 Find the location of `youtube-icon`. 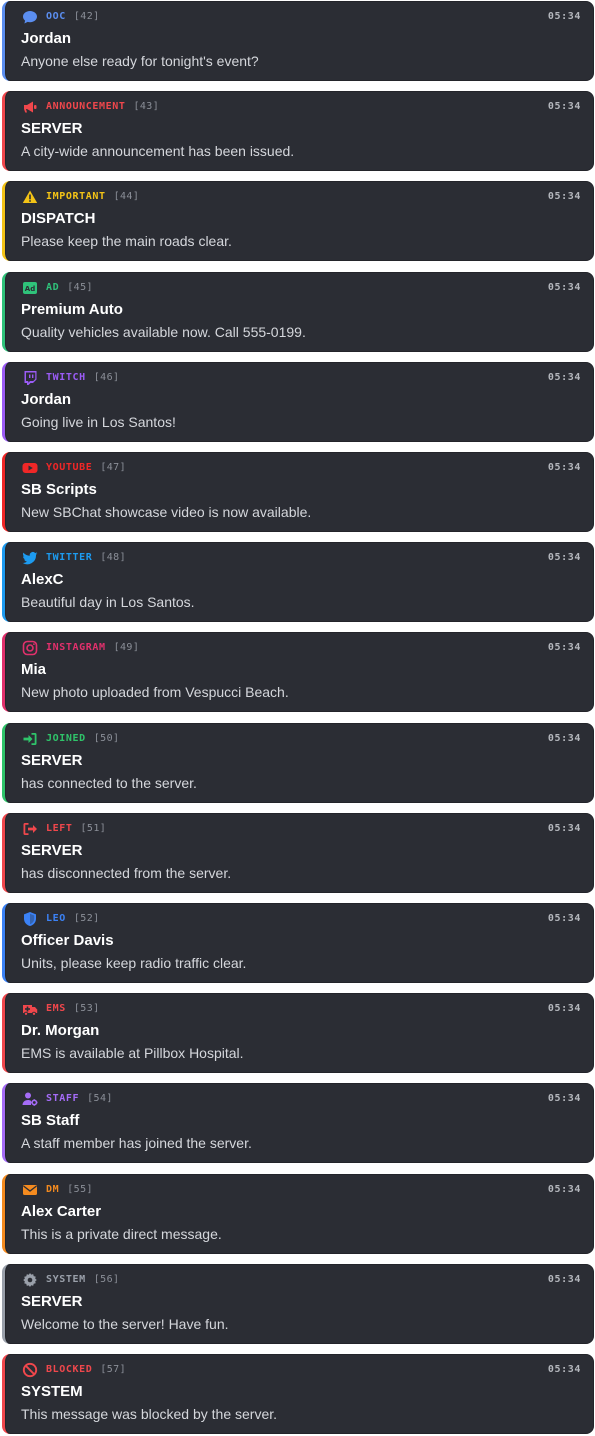

youtube-icon is located at coordinates (30, 468).